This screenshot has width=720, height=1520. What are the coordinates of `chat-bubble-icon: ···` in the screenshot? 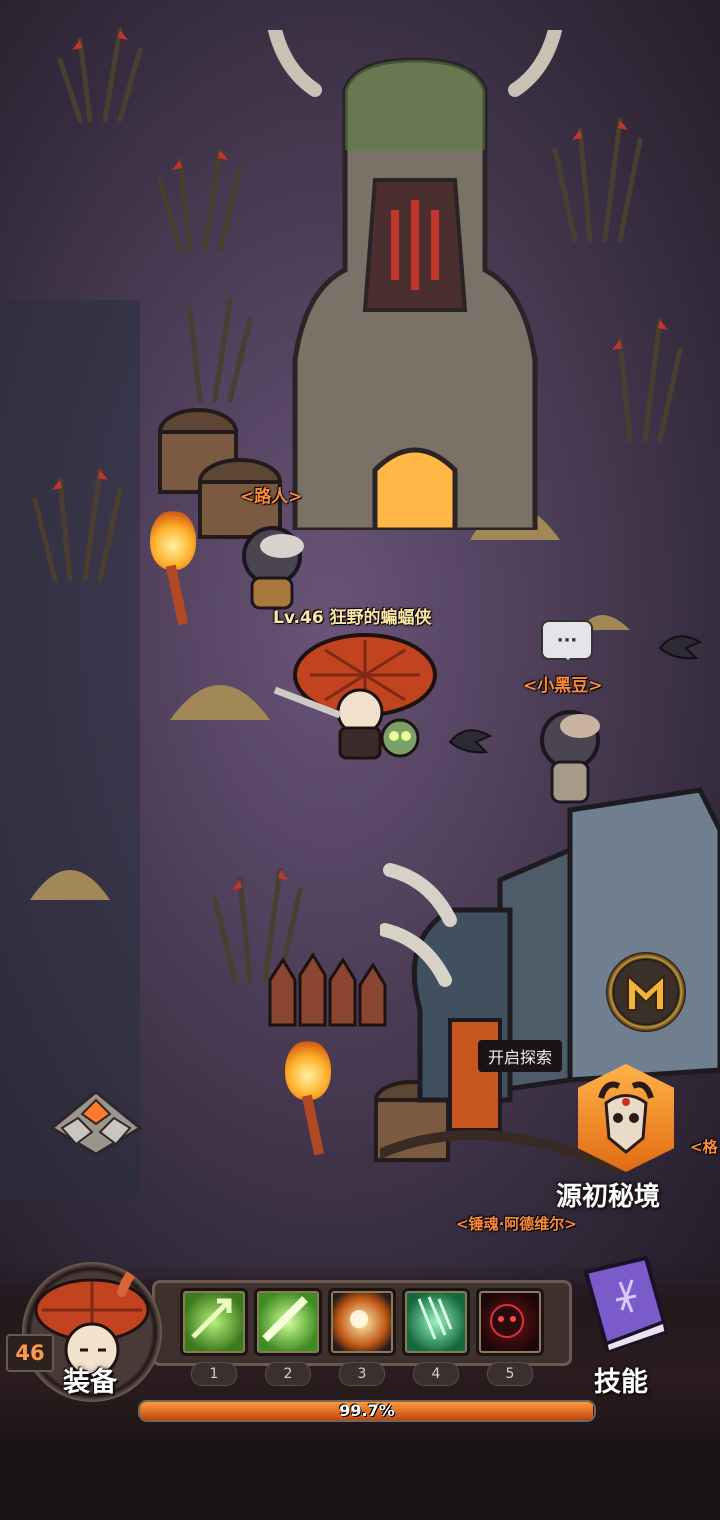 It's located at (567, 640).